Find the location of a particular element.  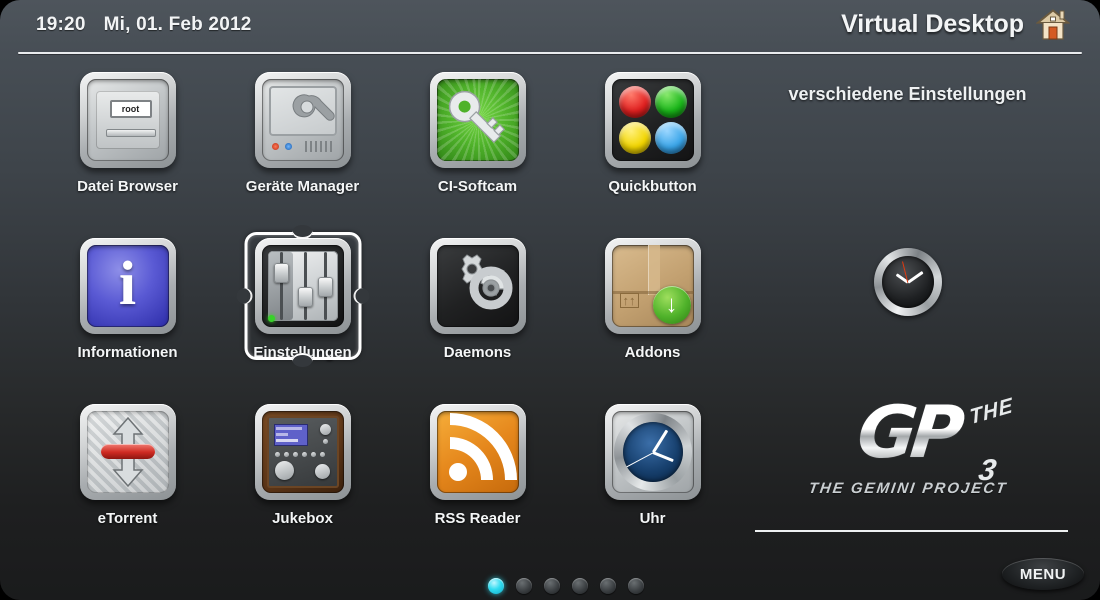

grid-item-label: Quickbutton is located at coordinates (652, 186).